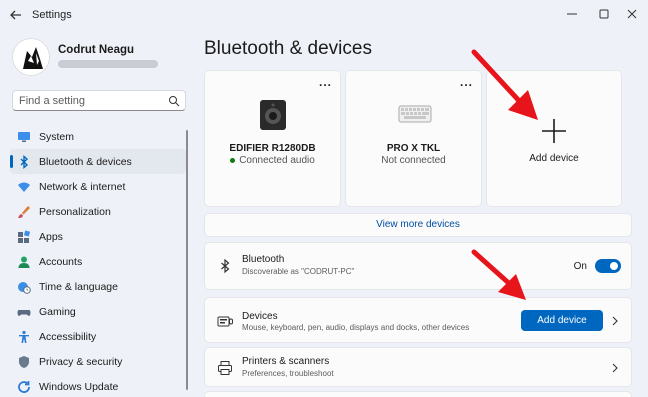 This screenshot has width=648, height=397. I want to click on sidebar-item-privacy-security: Privacy & security, so click(98, 361).